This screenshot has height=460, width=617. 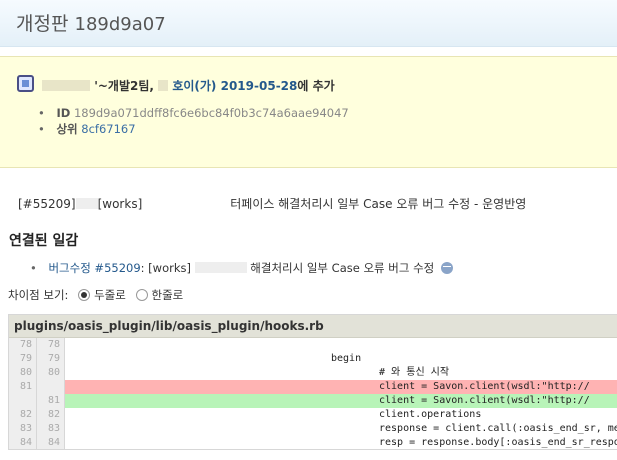 What do you see at coordinates (165, 268) in the screenshot?
I see `issue-text: : [works]` at bounding box center [165, 268].